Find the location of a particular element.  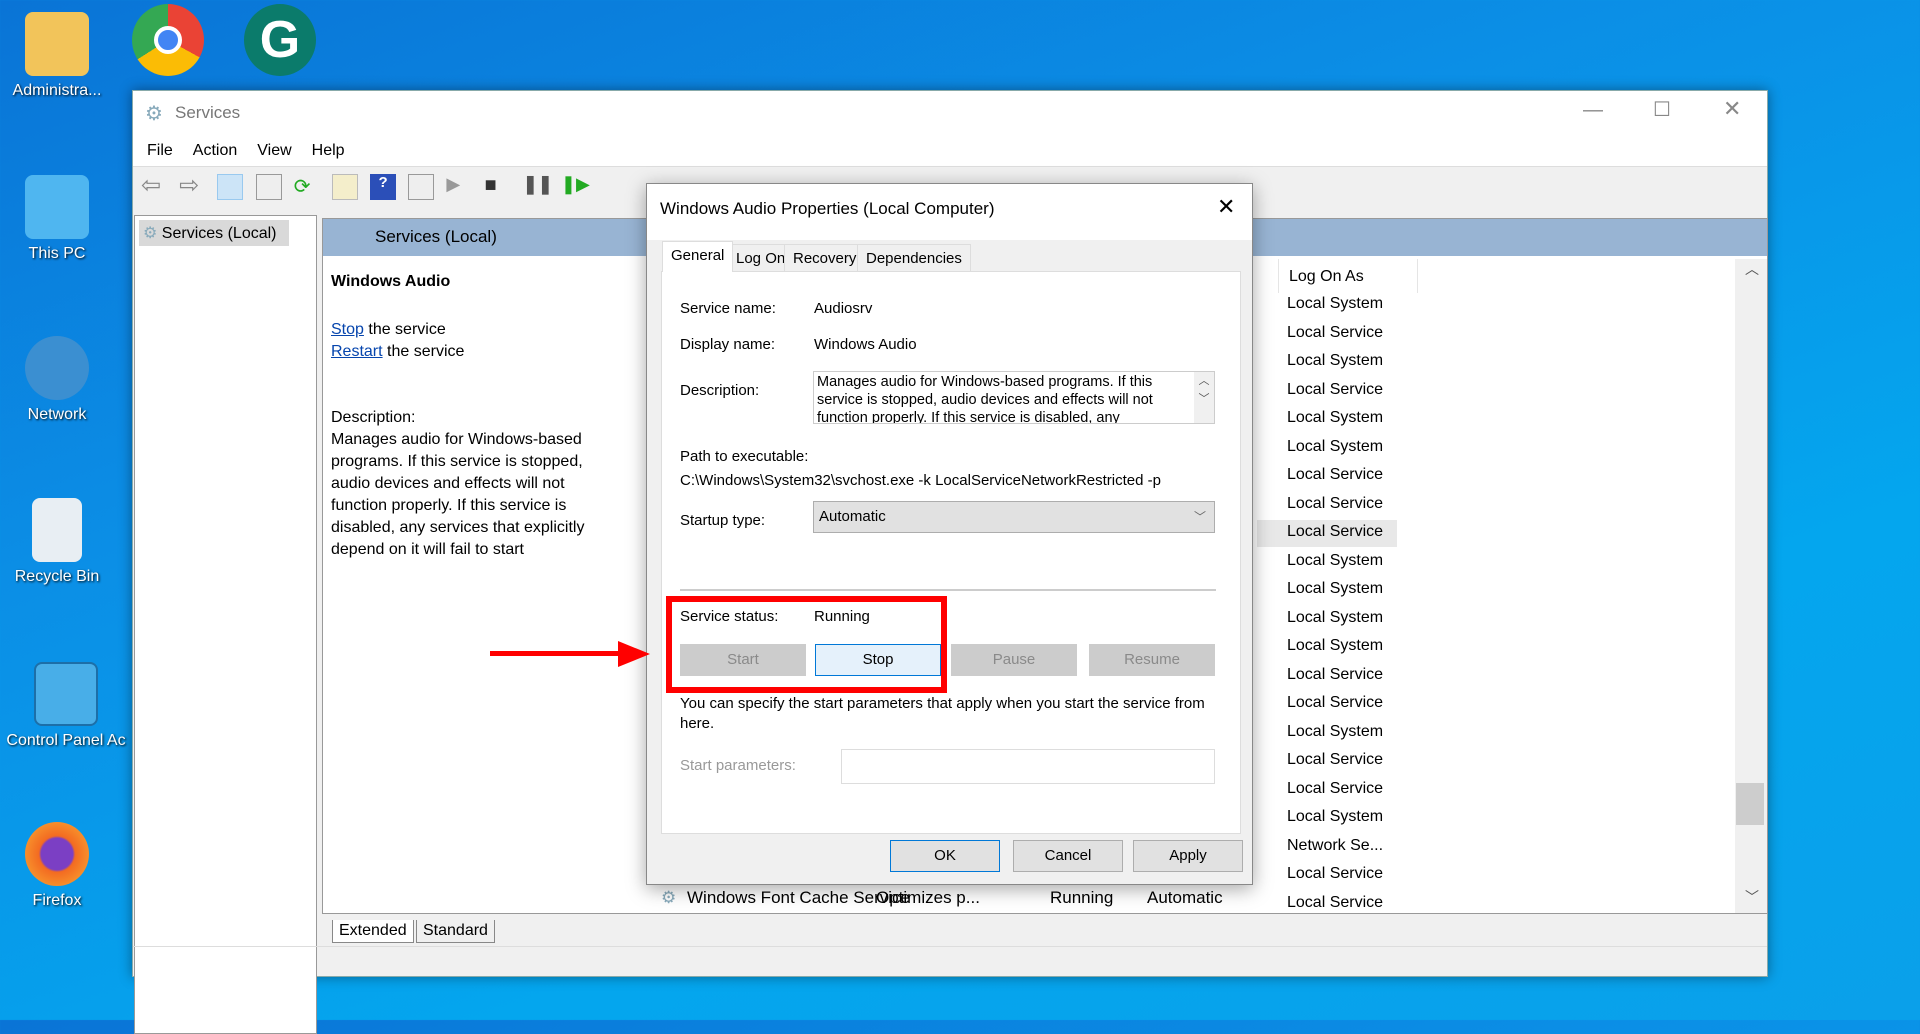

refresh-icon: ⟳ is located at coordinates (307, 187).